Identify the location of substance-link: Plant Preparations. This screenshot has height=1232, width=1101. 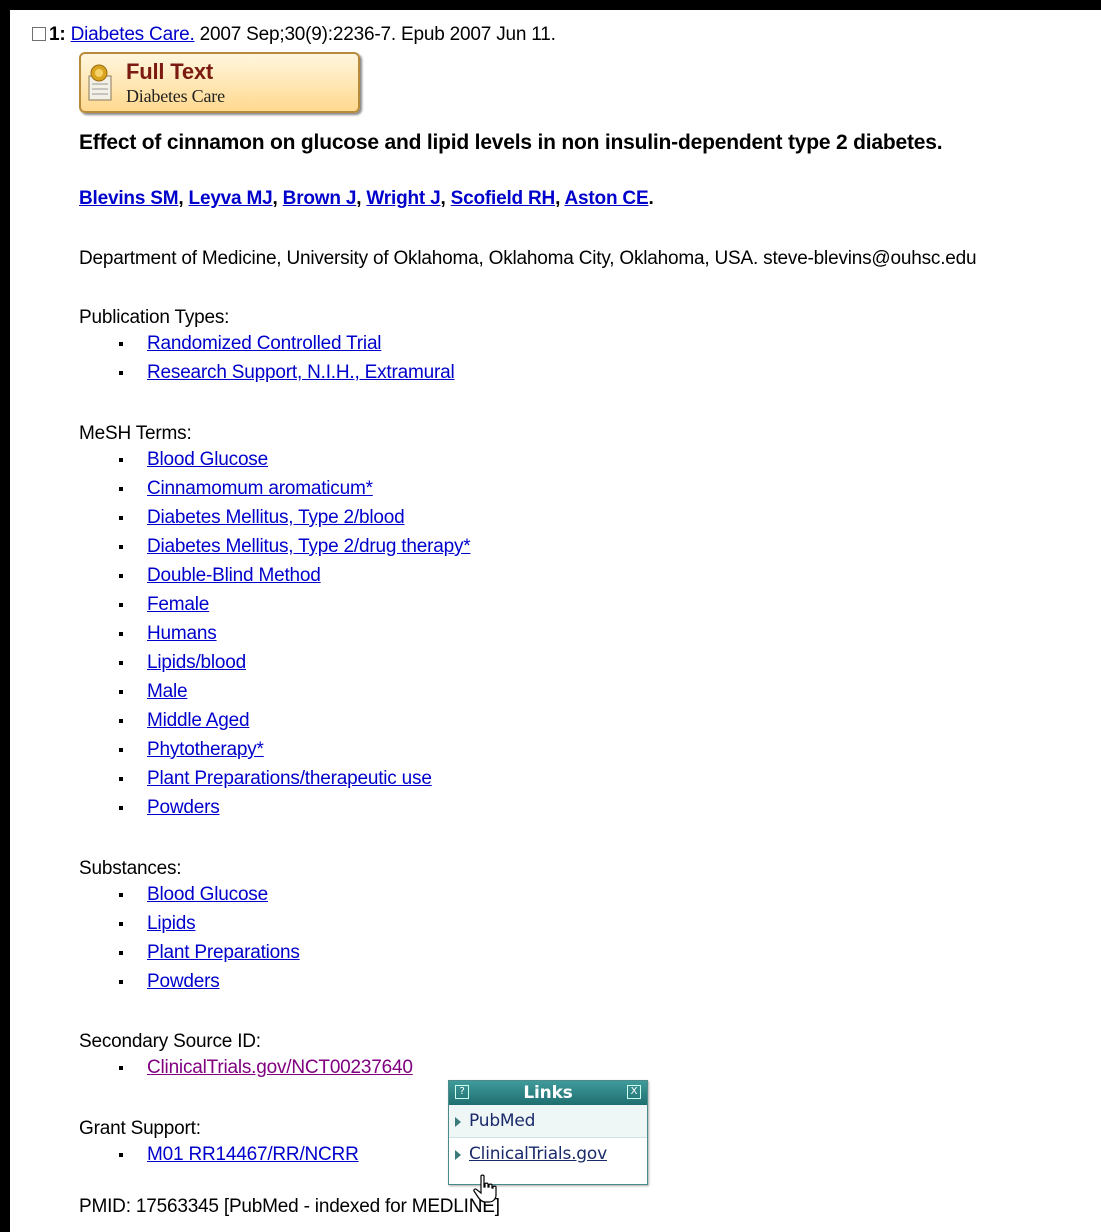
(223, 952).